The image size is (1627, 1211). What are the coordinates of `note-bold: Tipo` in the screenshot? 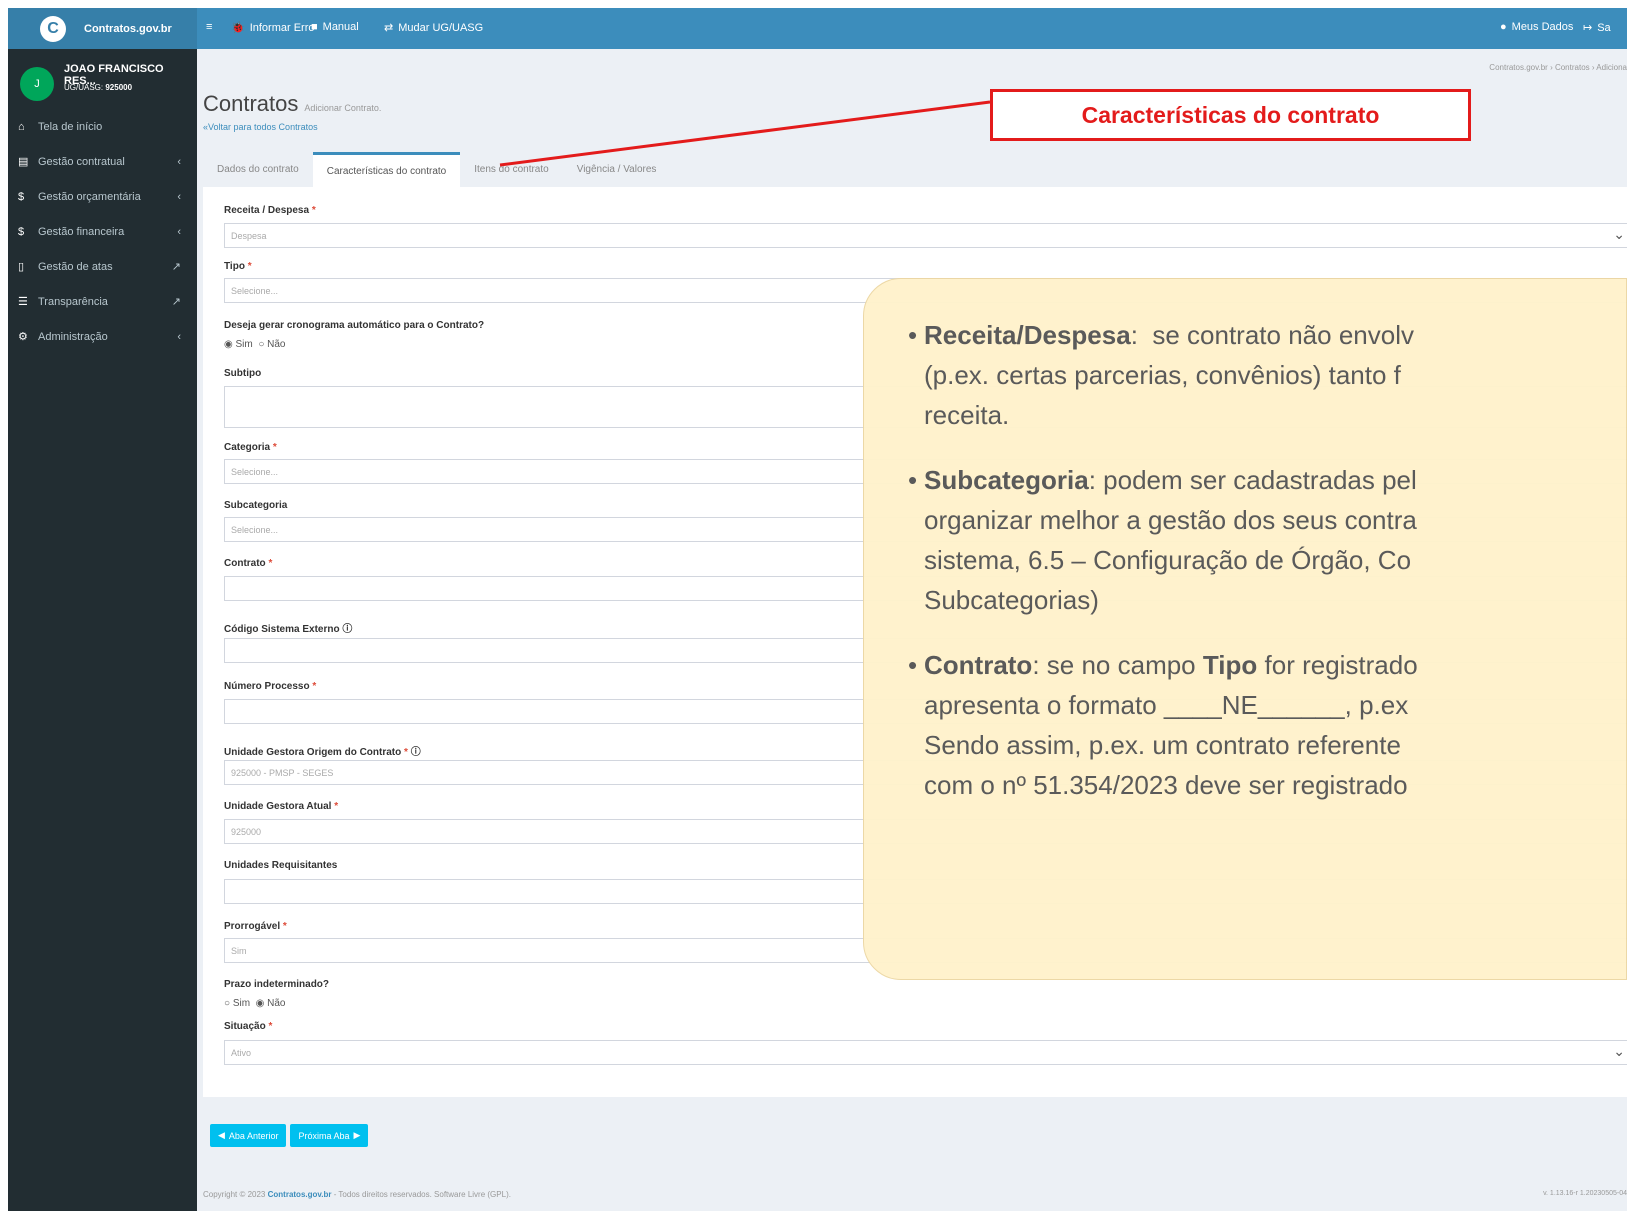 It's located at (1230, 665).